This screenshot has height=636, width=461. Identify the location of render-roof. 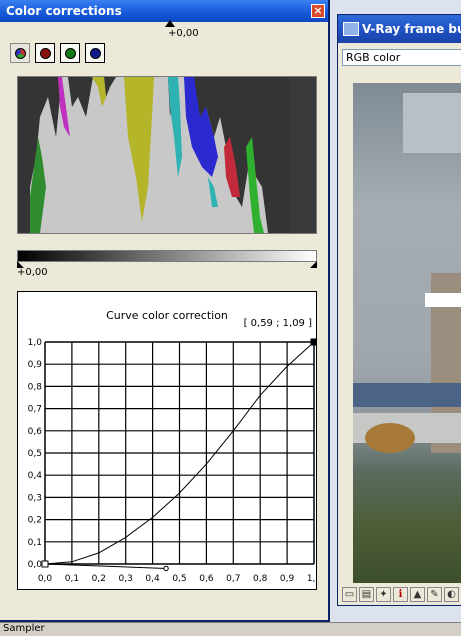
(443, 300).